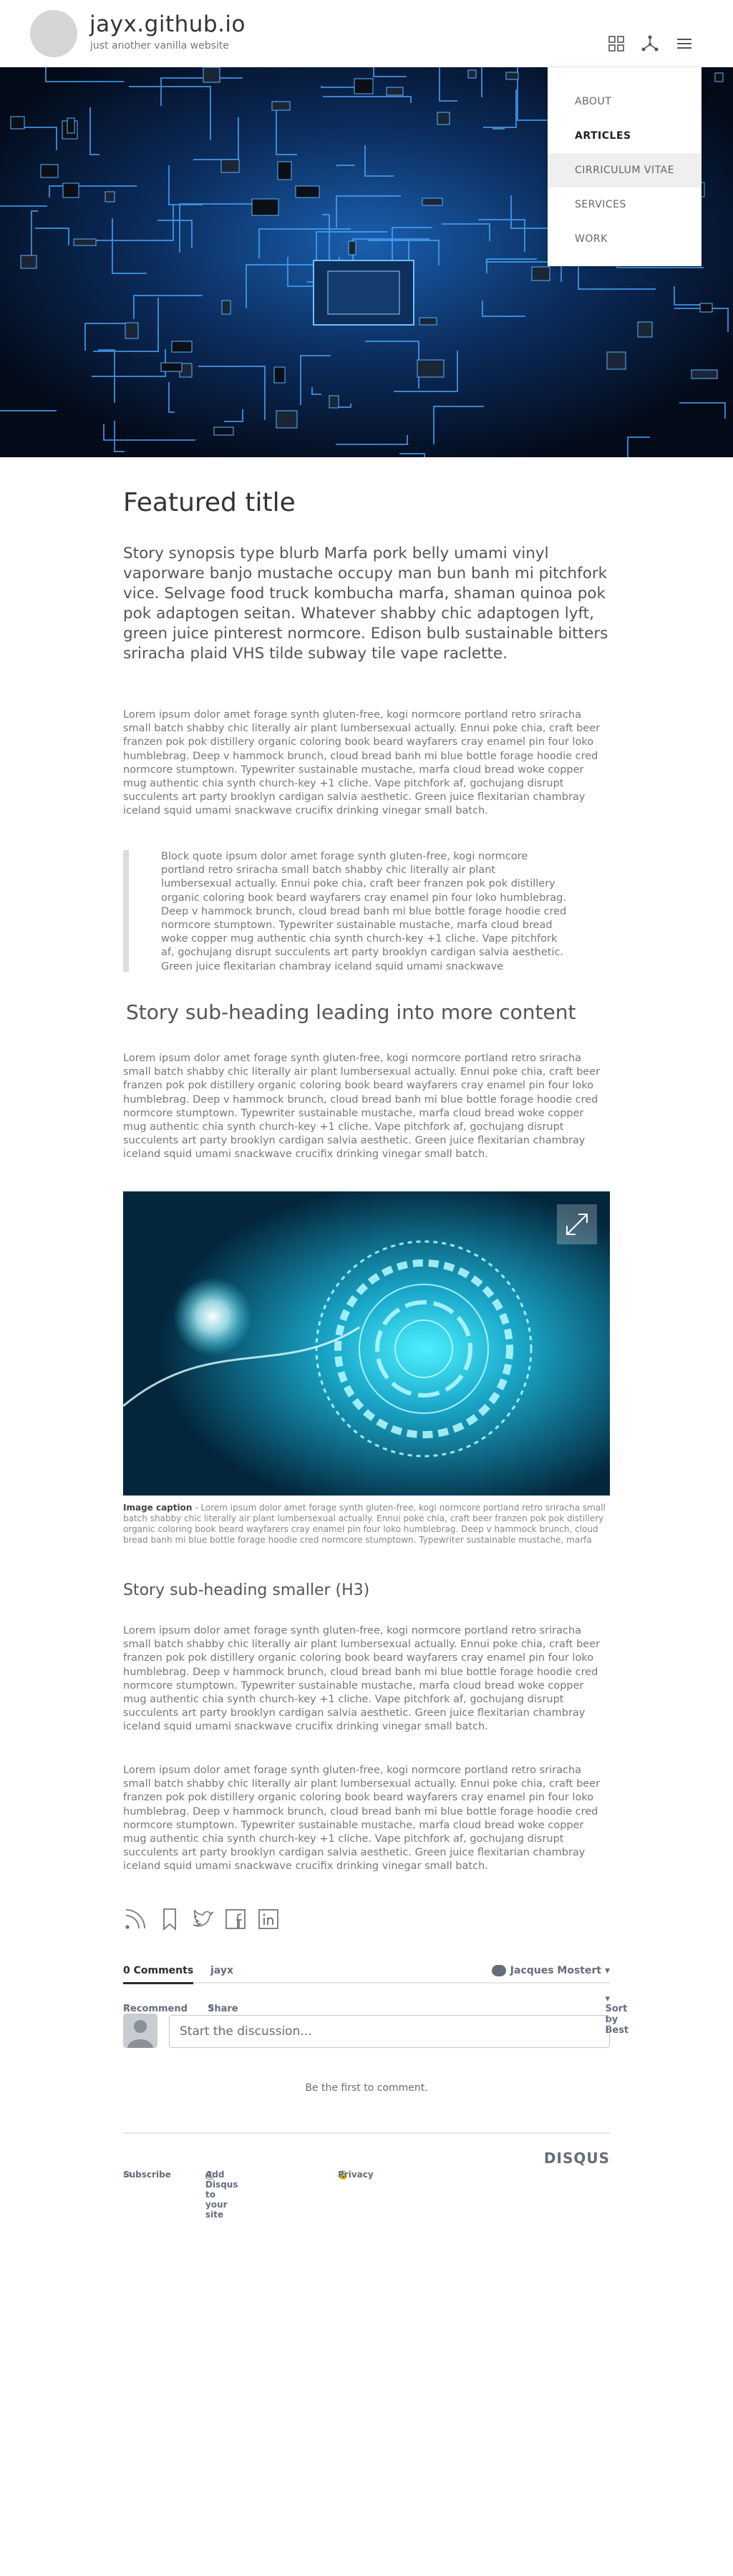 The height and width of the screenshot is (2576, 733). I want to click on menu-item-services: SERVICES, so click(625, 204).